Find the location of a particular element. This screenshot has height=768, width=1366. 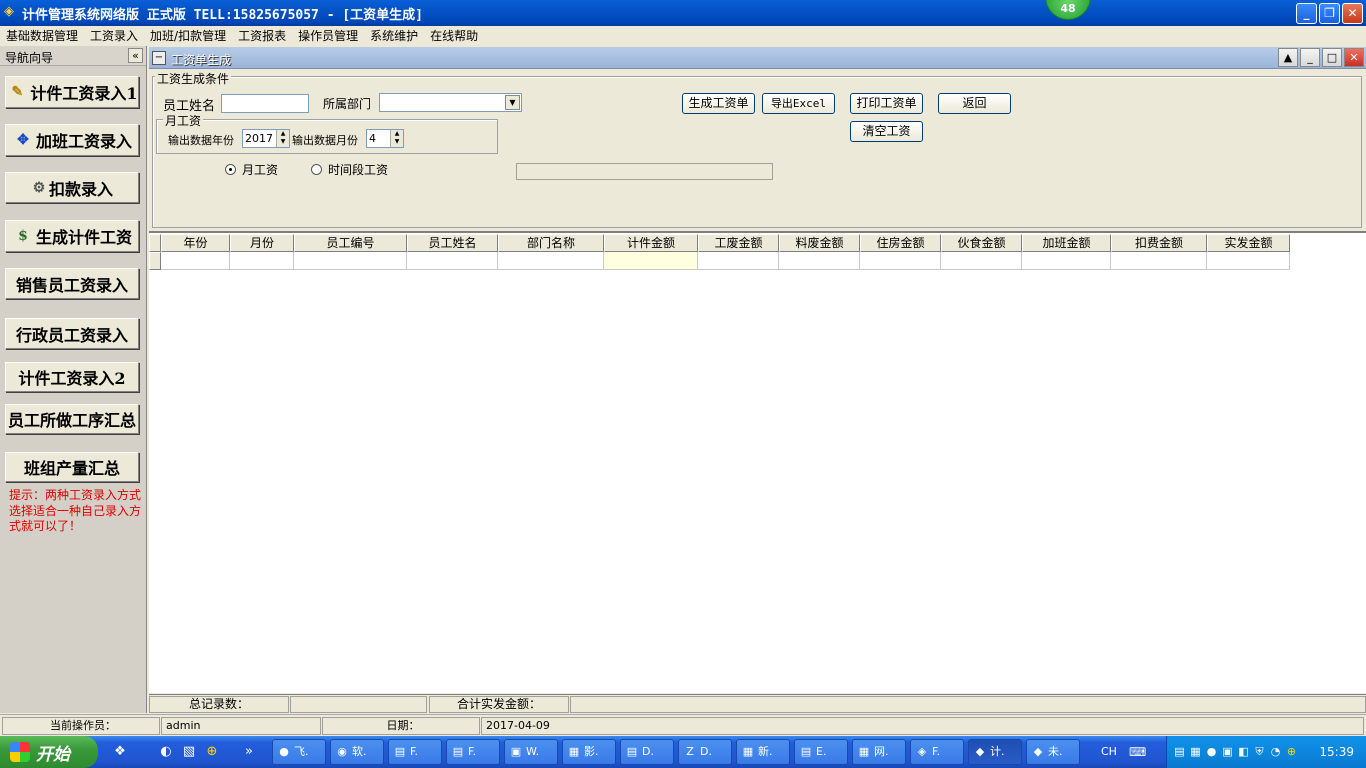

nav-overtime-entry: ✥ 加班工资录入 is located at coordinates (72, 140).